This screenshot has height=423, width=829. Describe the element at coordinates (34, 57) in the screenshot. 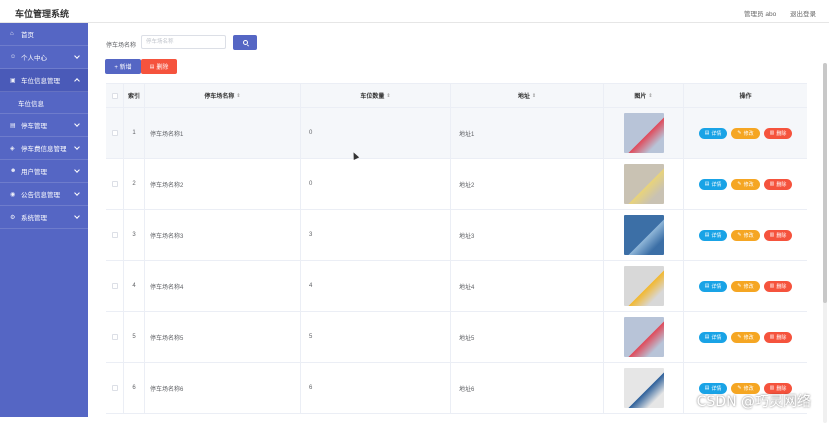

I see `sidebar-item-label: 个人中心` at that location.